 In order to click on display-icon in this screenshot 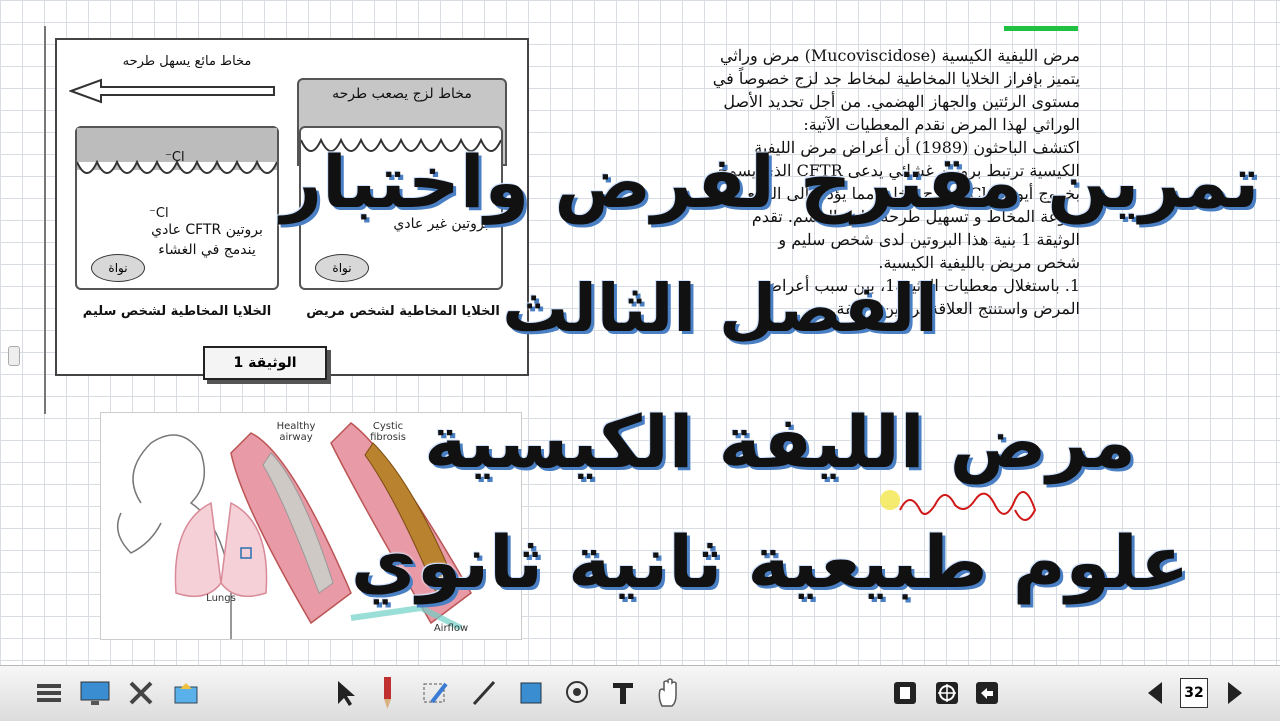, I will do `click(95, 693)`.